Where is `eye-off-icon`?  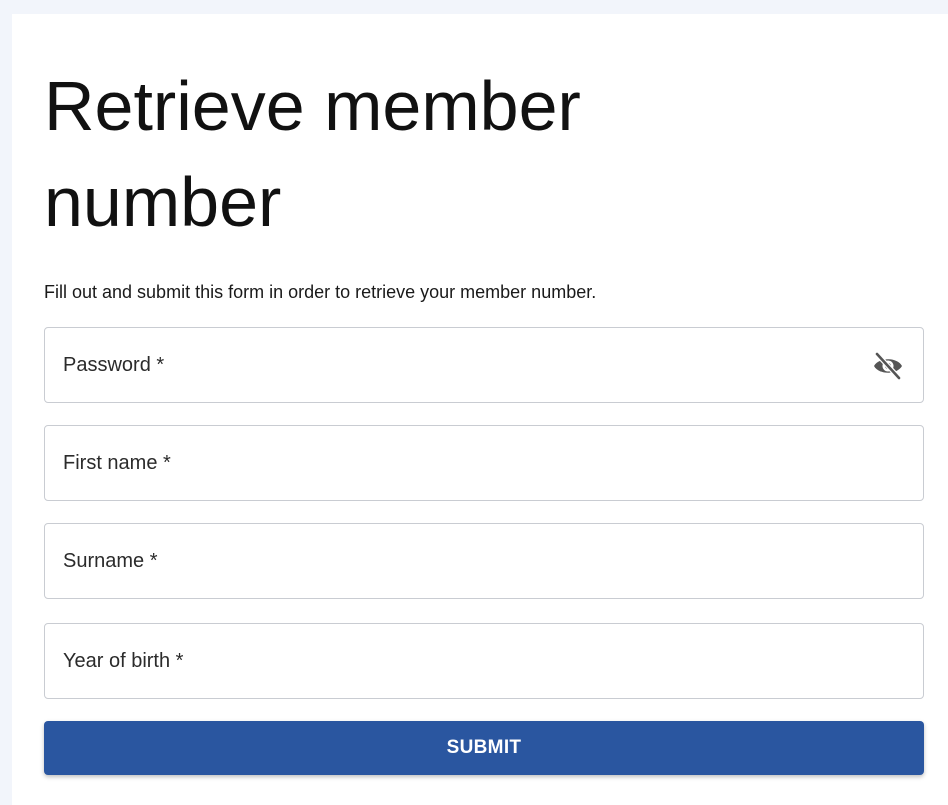 eye-off-icon is located at coordinates (888, 366).